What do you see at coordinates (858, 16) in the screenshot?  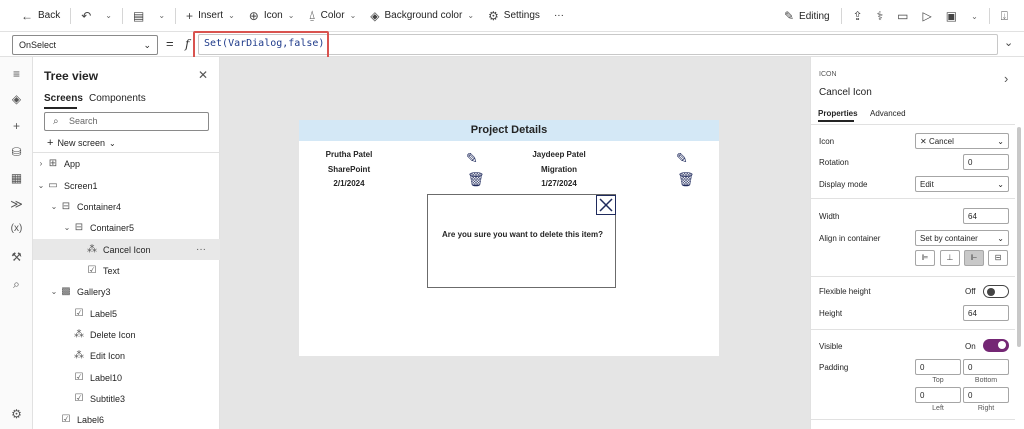 I see `share-button: ⇪` at bounding box center [858, 16].